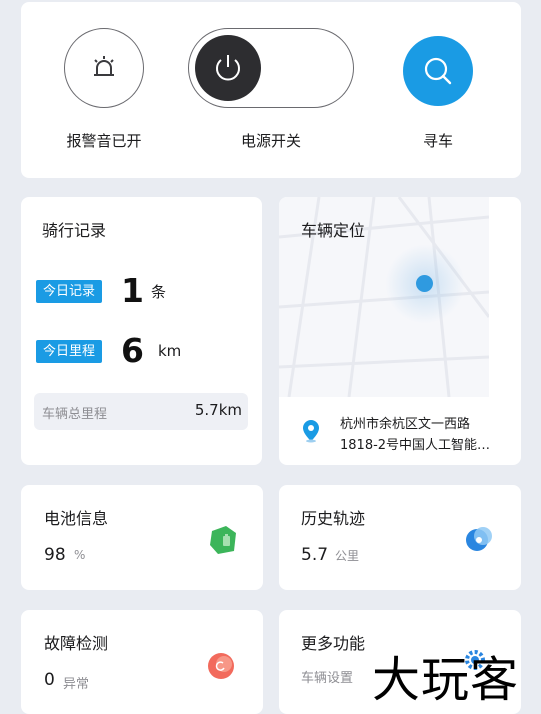 The height and width of the screenshot is (714, 541). Describe the element at coordinates (141, 411) in the screenshot. I see `total-mileage-box: 车辆总里程 5.7km` at that location.